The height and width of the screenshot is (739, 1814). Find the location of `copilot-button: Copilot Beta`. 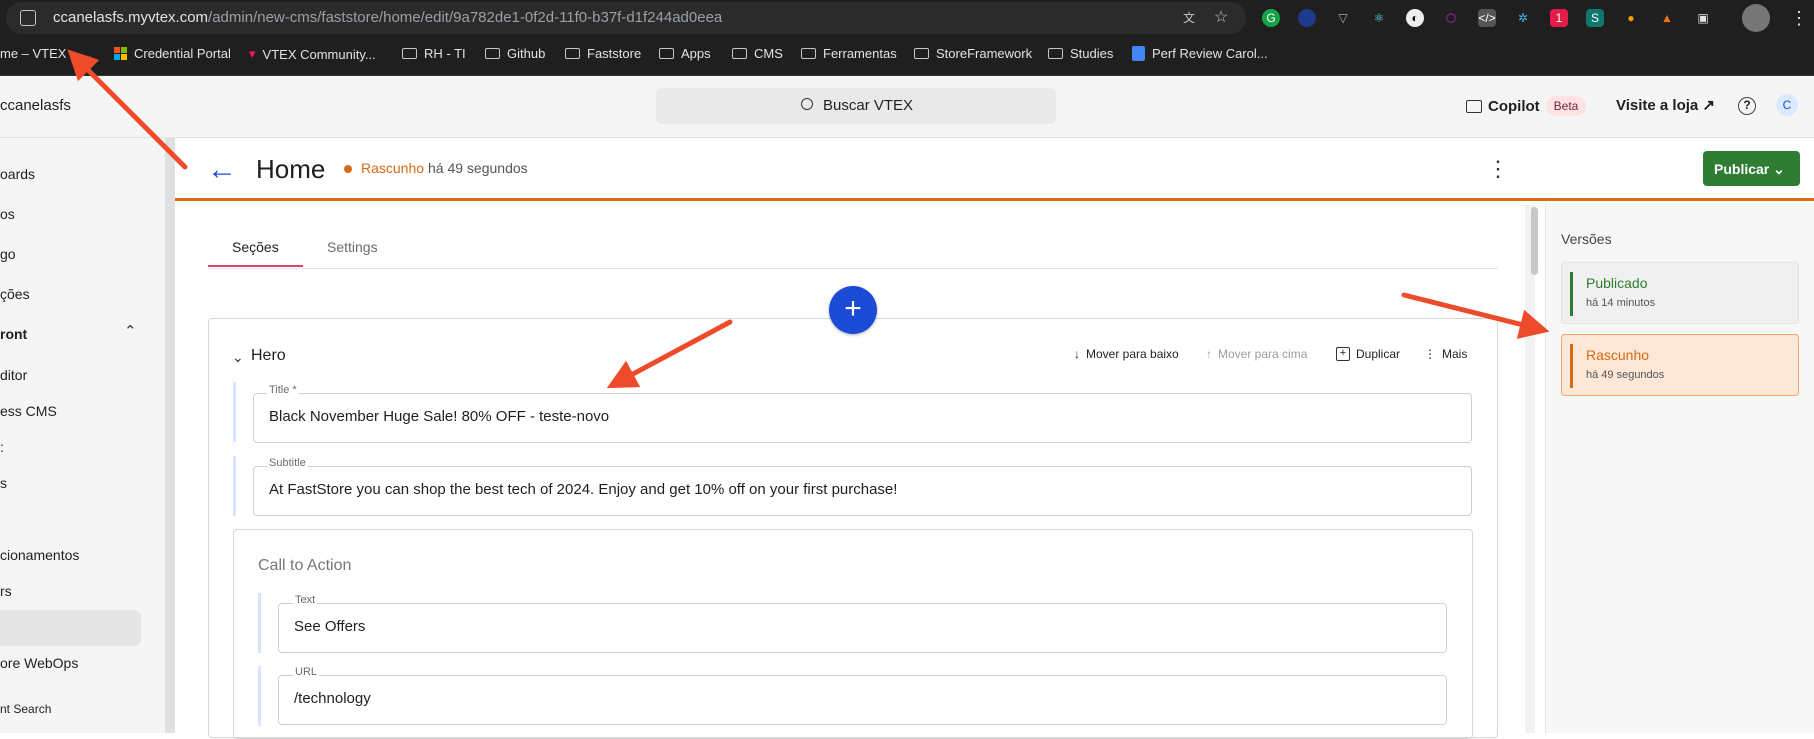

copilot-button: Copilot Beta is located at coordinates (1526, 106).